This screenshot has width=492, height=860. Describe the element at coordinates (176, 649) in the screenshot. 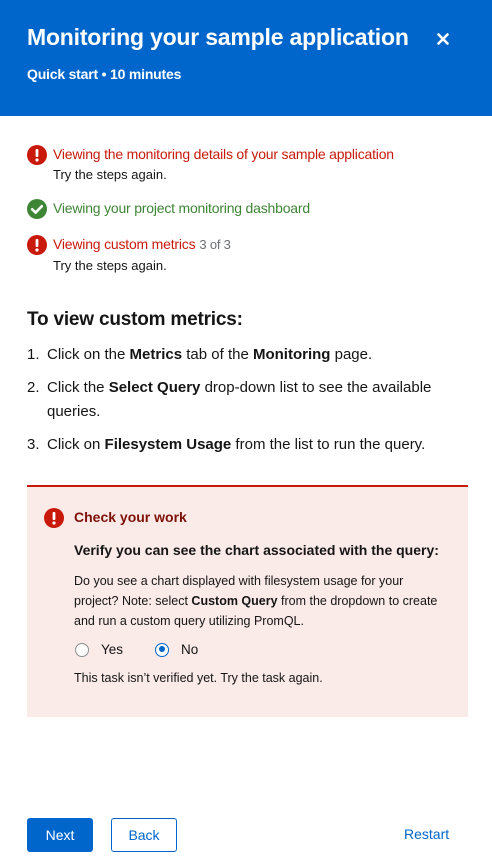

I see `radio-no: No` at that location.